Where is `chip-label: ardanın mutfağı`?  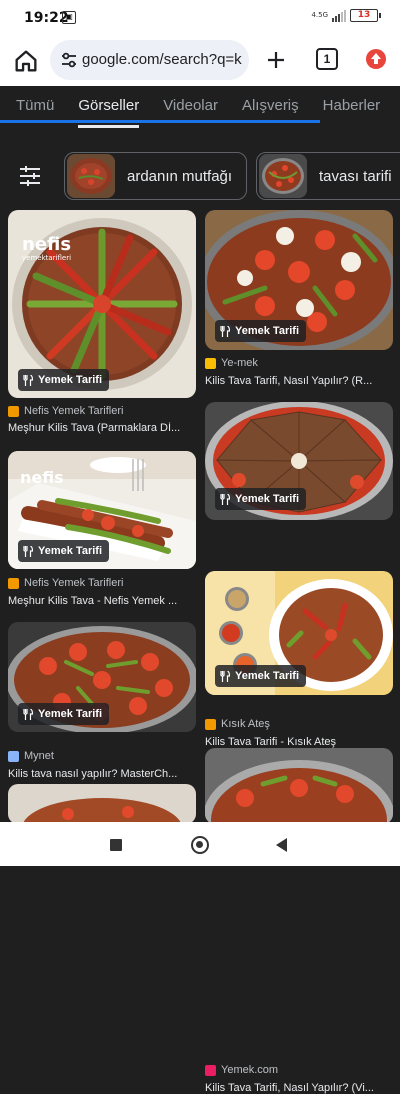
chip-label: ardanın mutfağı is located at coordinates (179, 176).